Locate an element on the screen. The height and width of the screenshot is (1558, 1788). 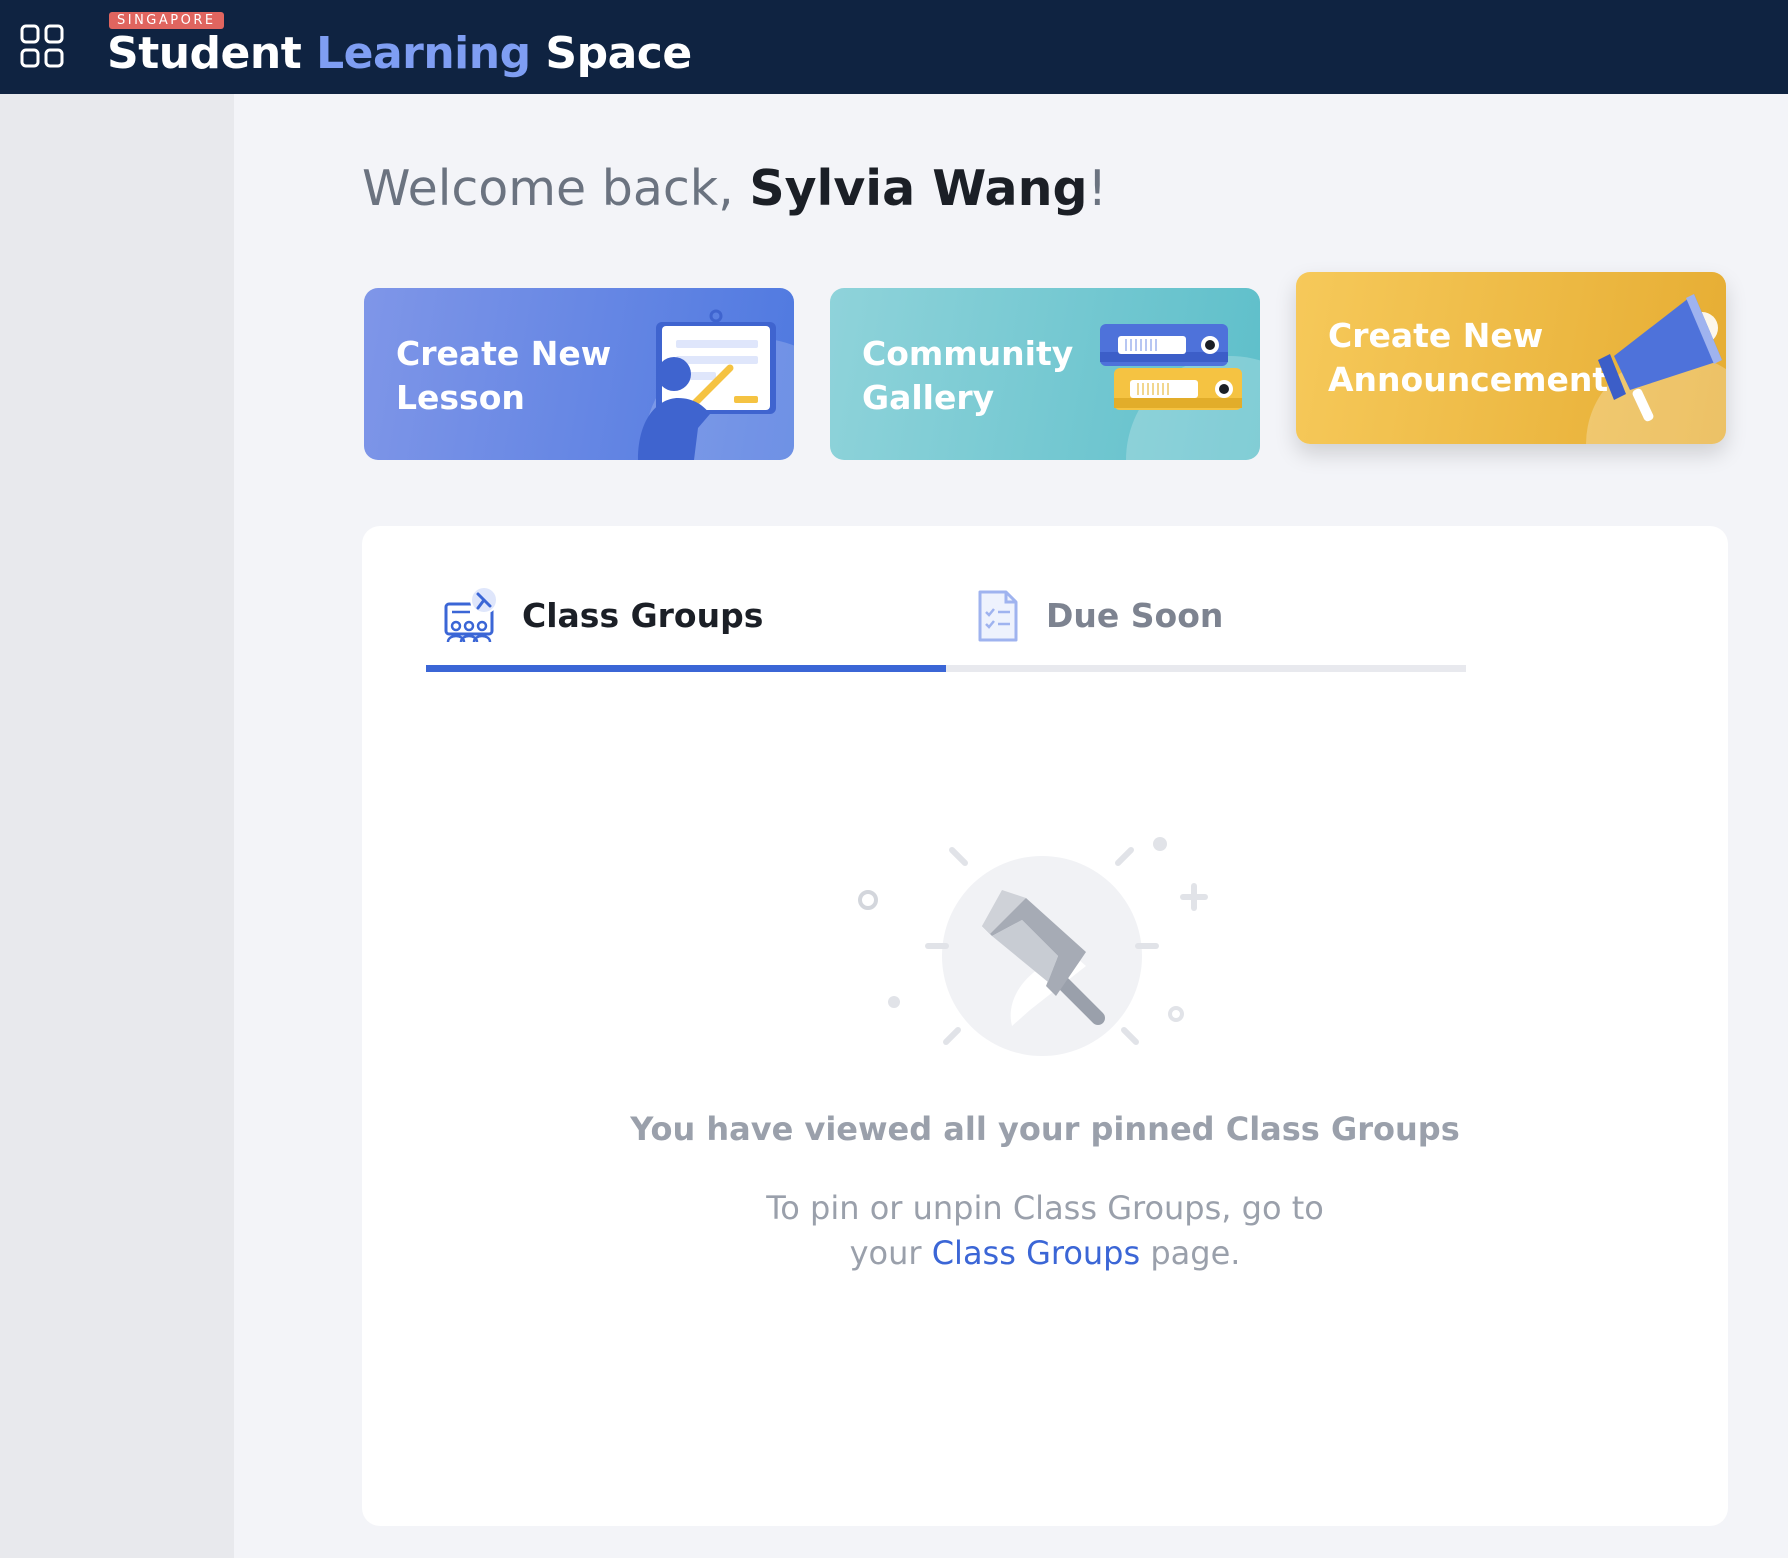
class-groups-icon is located at coordinates (471, 614).